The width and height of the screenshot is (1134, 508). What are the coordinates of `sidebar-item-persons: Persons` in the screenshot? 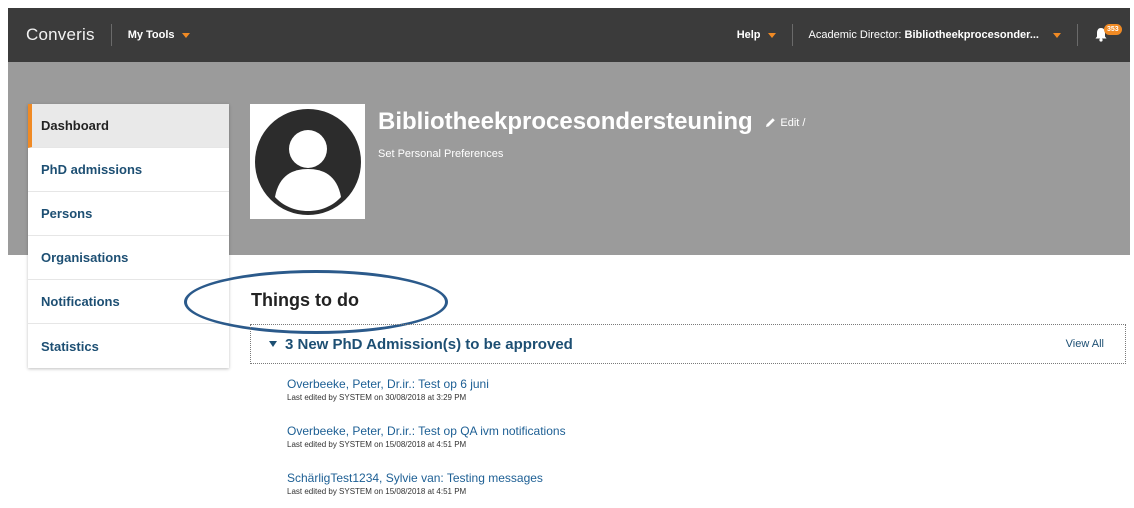 It's located at (128, 214).